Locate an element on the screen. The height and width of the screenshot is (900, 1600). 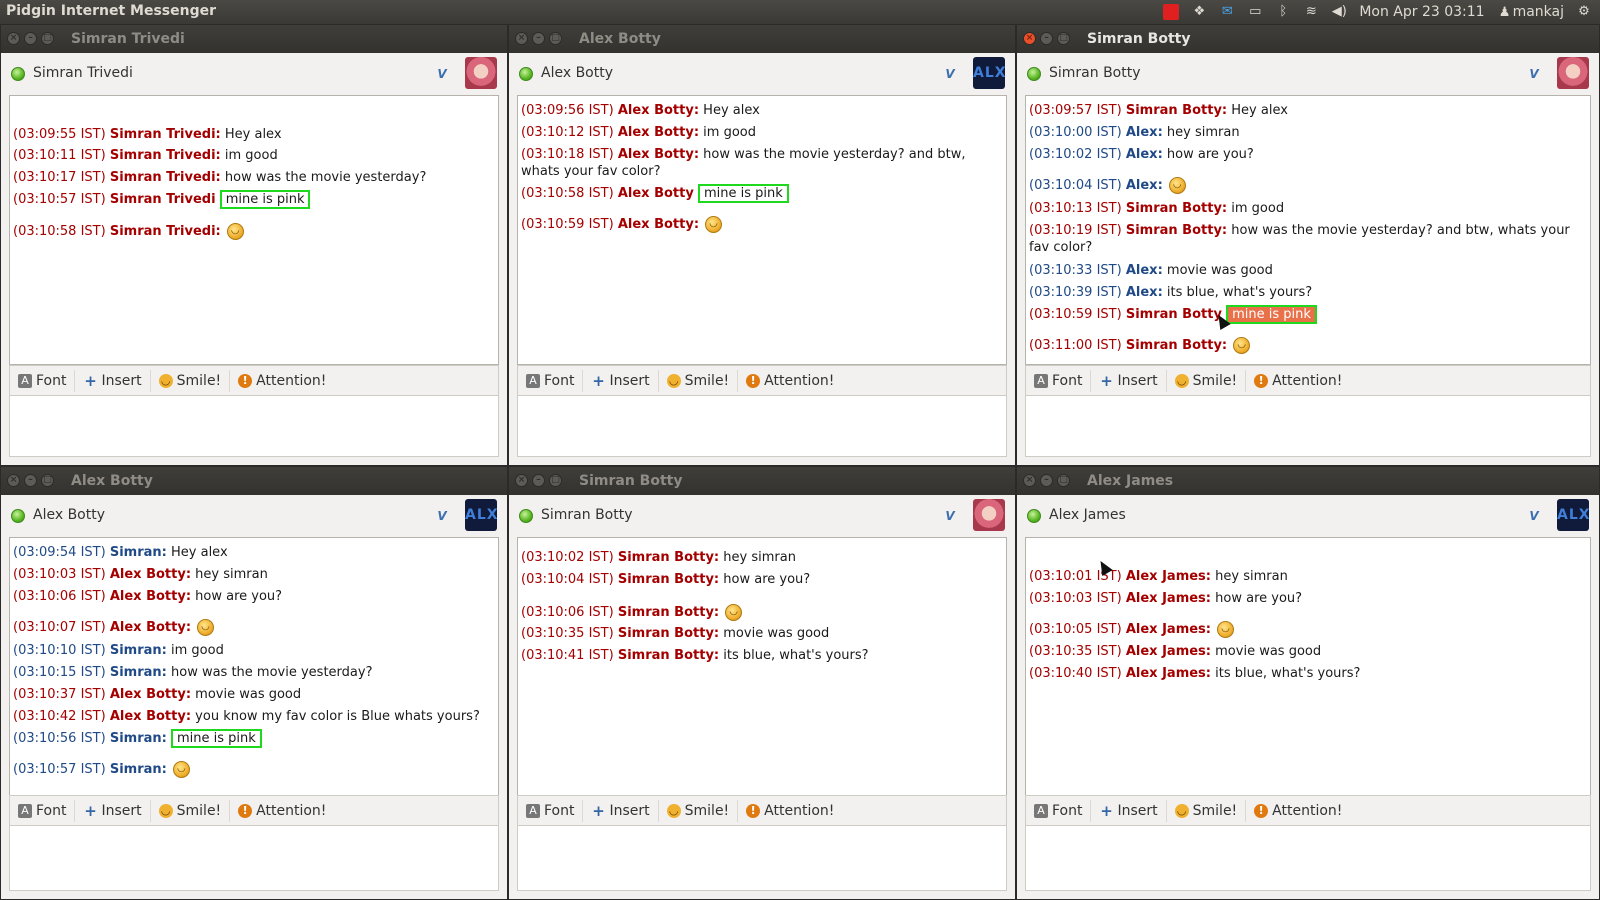
message-timestamp: (03:10:59 IST) is located at coordinates (1075, 314).